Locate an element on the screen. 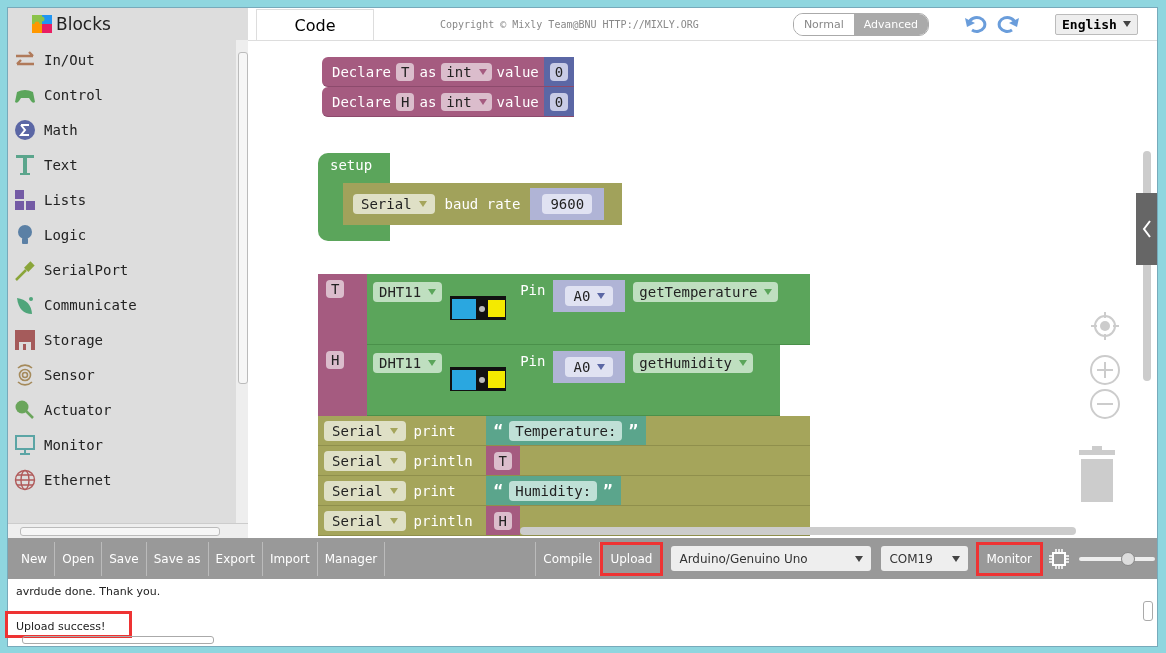 Image resolution: width=1166 pixels, height=653 pixels. console-line: Upload success! is located at coordinates (69, 624).